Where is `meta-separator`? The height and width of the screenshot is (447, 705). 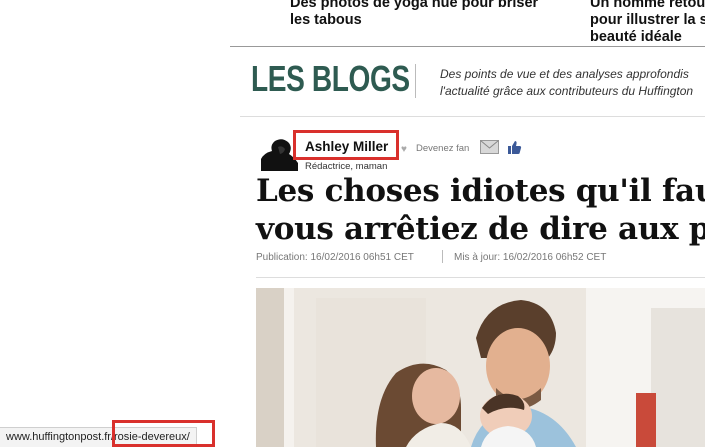
meta-separator is located at coordinates (442, 256).